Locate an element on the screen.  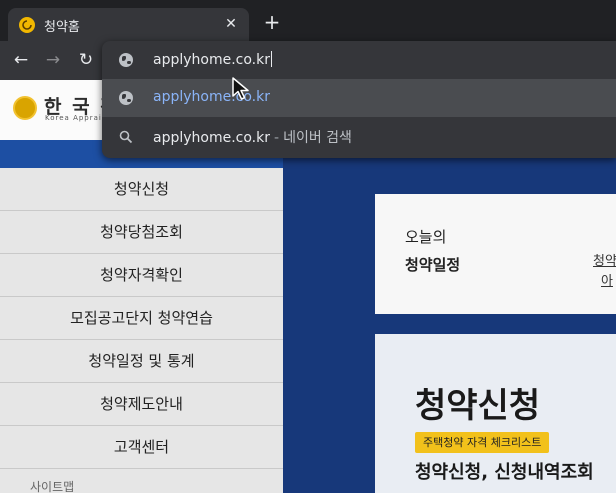
menu-item-apply: 청약신청 is located at coordinates (141, 189).